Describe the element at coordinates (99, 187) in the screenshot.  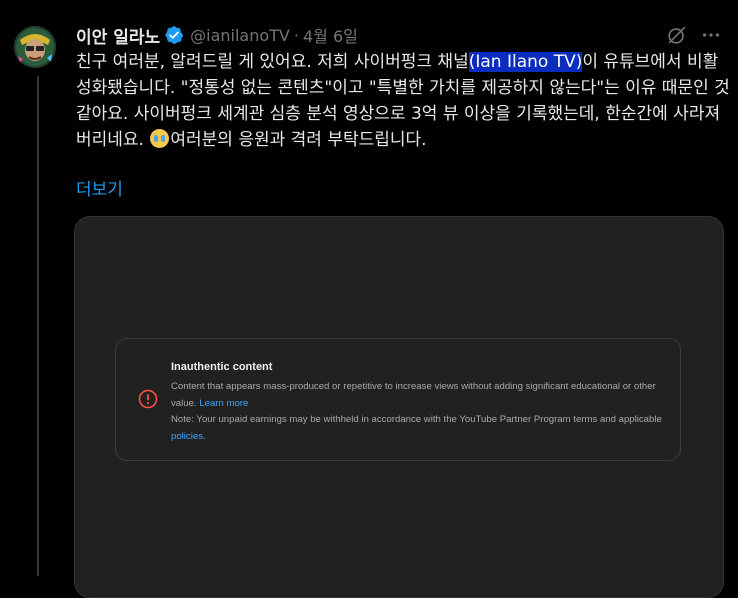
I see `show-more-link: 더보기` at that location.